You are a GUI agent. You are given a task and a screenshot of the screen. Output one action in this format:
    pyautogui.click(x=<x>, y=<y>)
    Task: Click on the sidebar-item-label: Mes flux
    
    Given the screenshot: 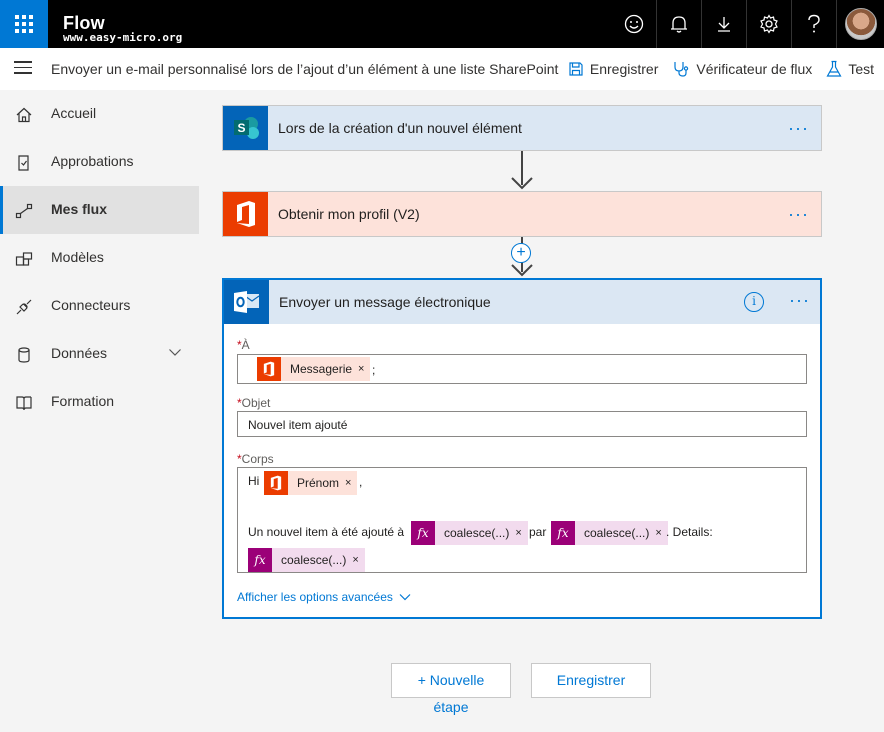 What is the action you would take?
    pyautogui.click(x=79, y=209)
    